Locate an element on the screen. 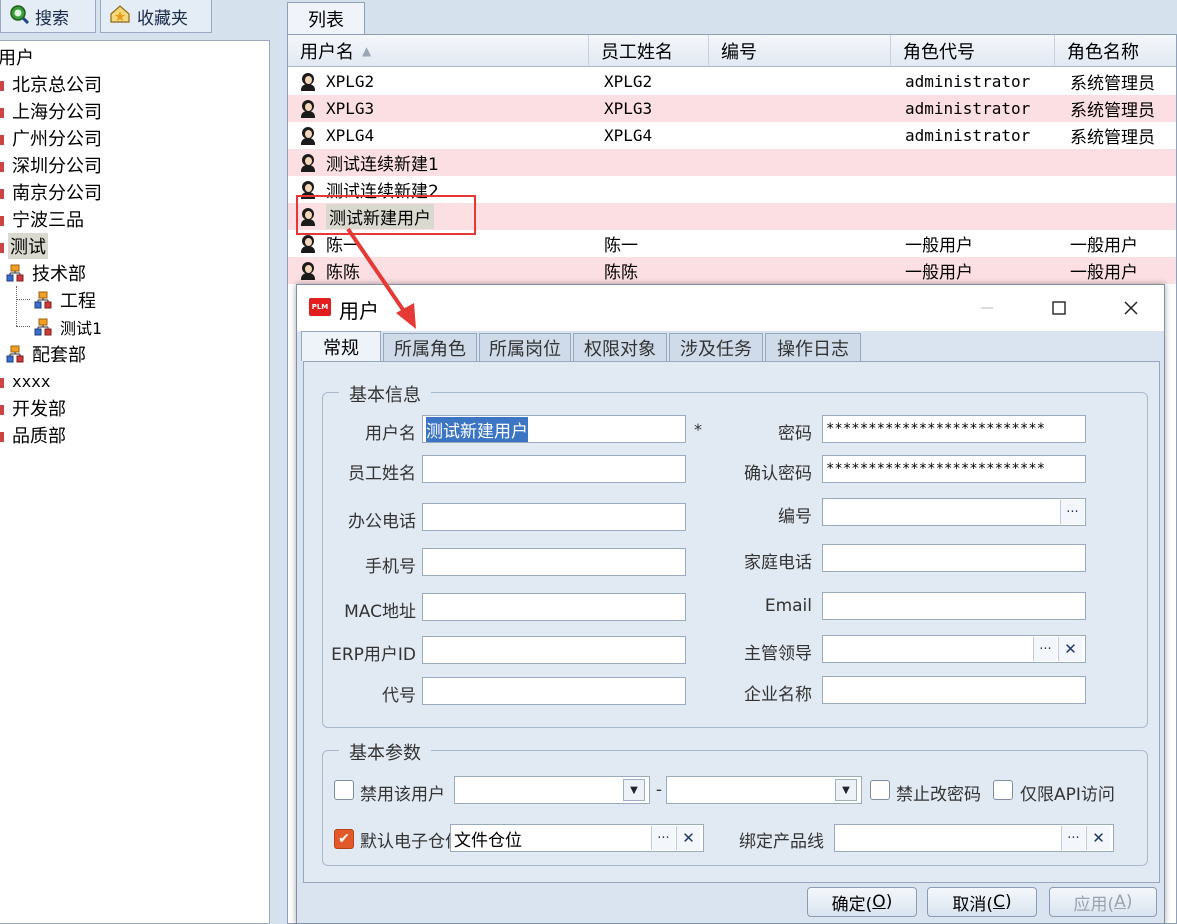  tree-node-dev: 开发部 is located at coordinates (39, 408).